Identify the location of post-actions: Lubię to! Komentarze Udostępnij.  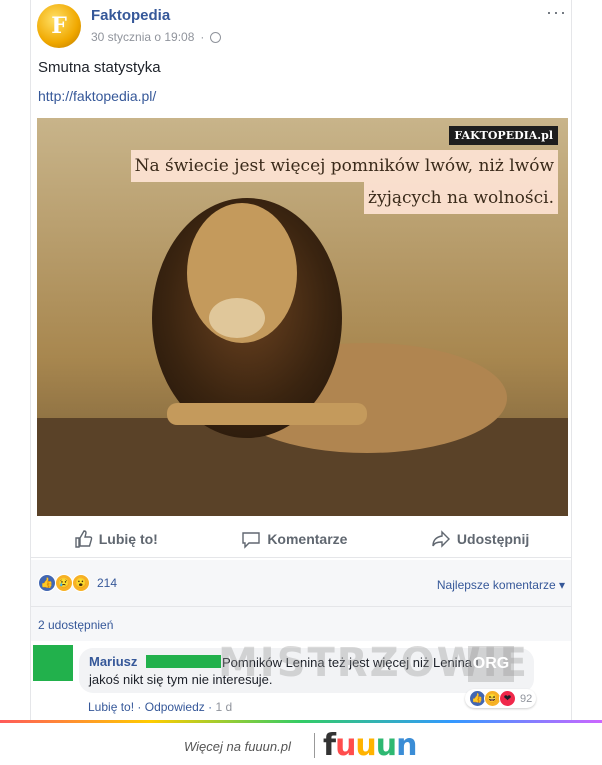
(301, 539).